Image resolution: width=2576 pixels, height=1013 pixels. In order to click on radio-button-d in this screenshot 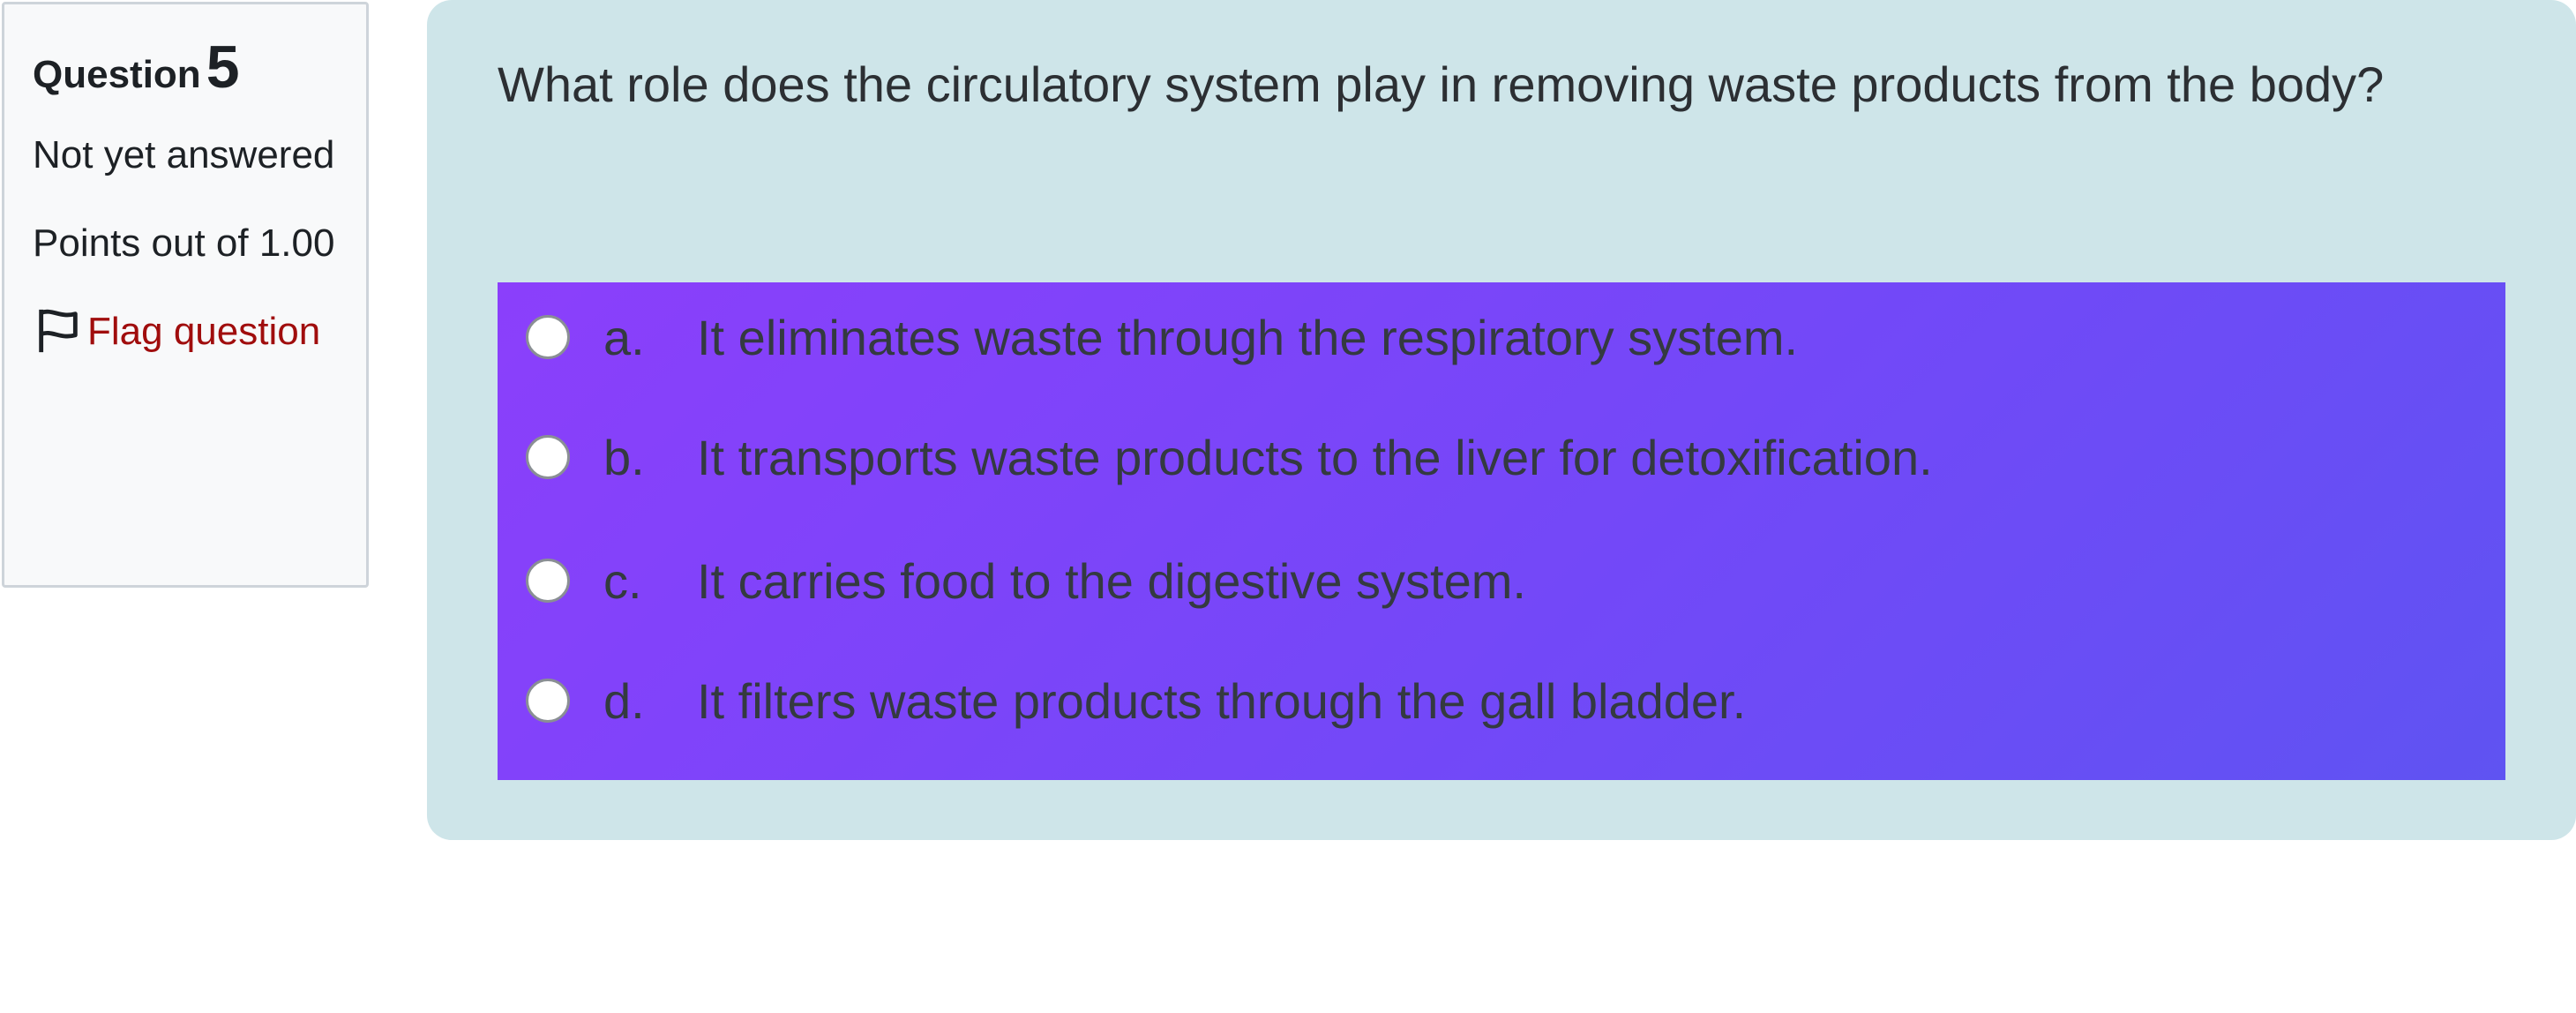, I will do `click(548, 701)`.